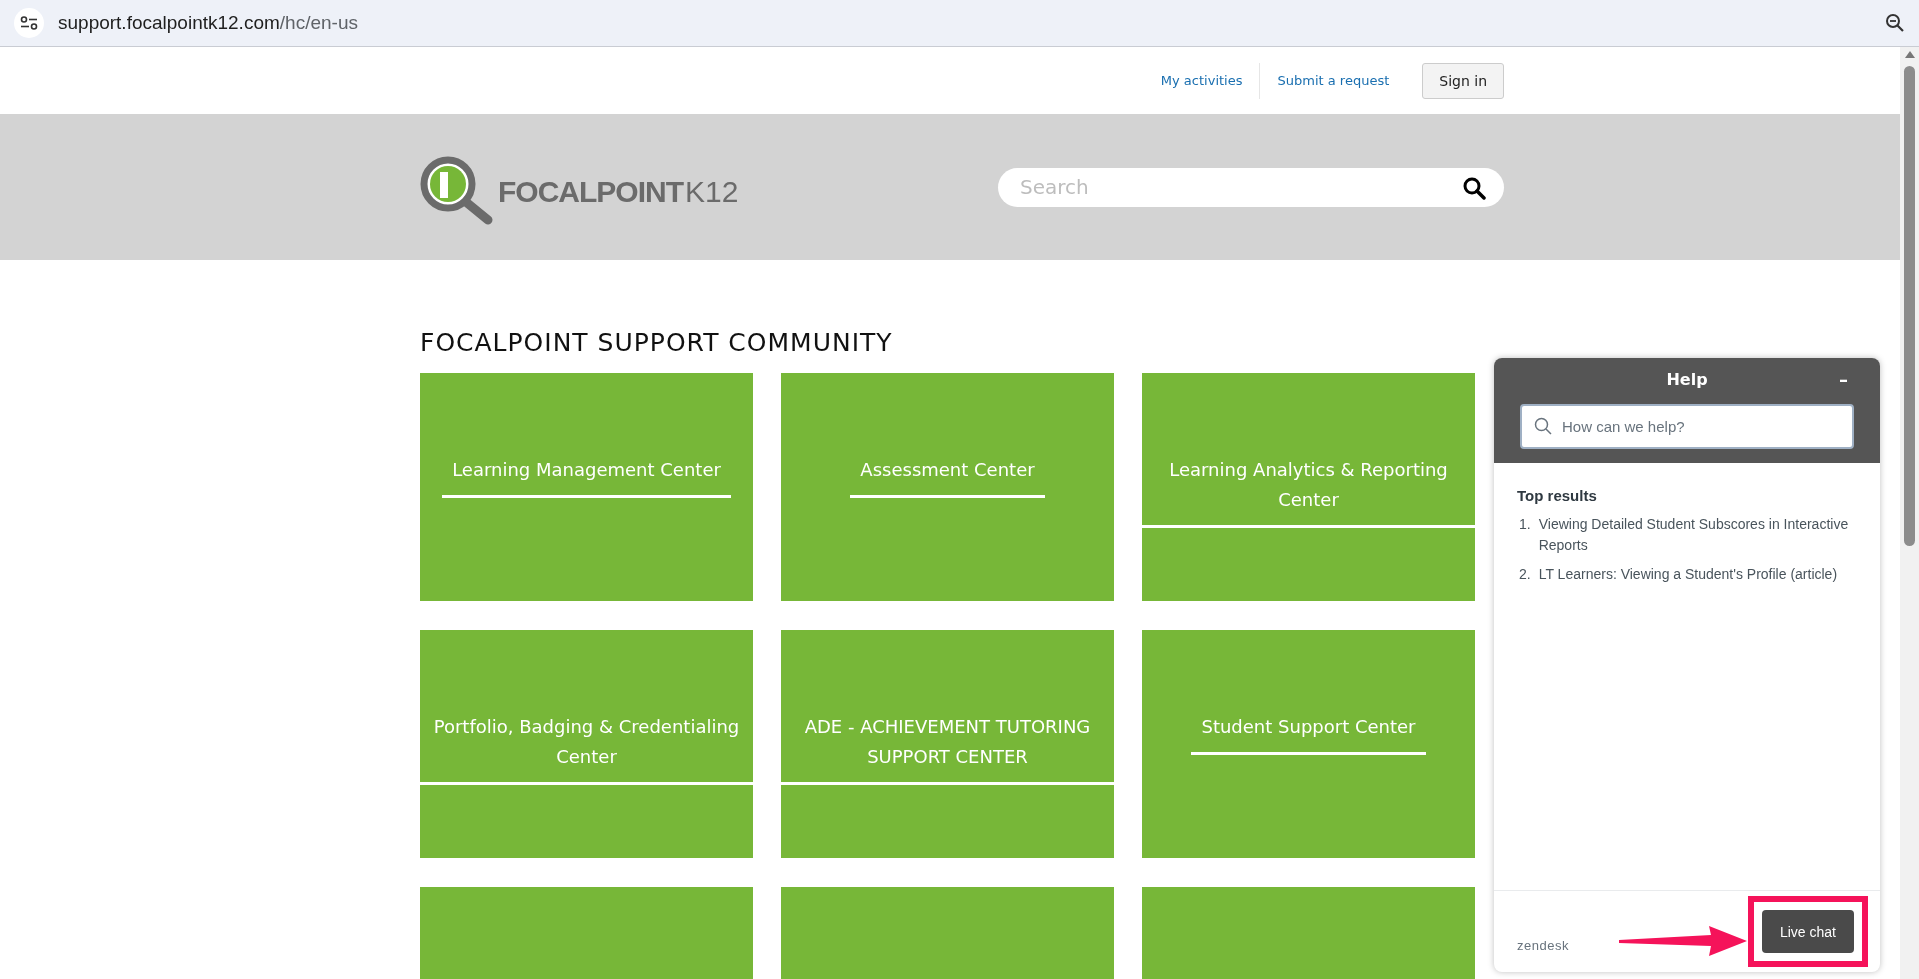 The image size is (1919, 979). I want to click on live-chat-button: Live chat, so click(1807, 931).